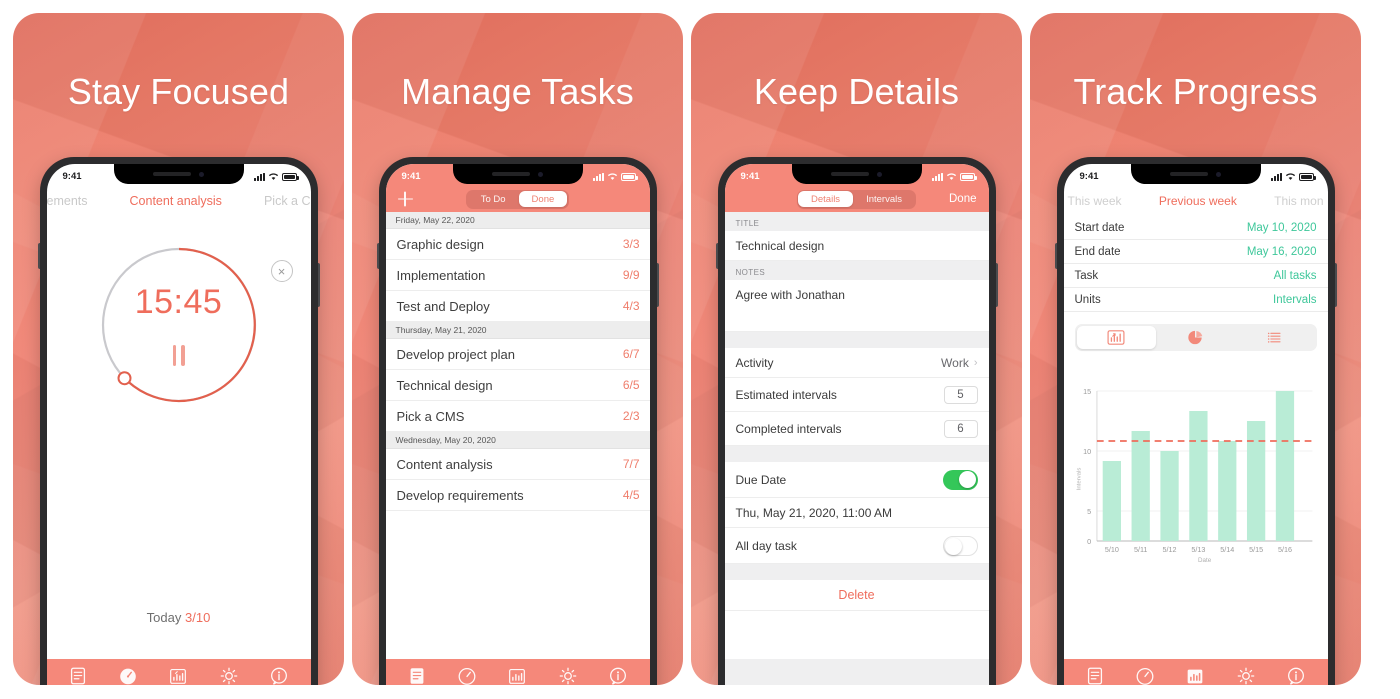 The height and width of the screenshot is (699, 1400). Describe the element at coordinates (441, 275) in the screenshot. I see `task-title: Implementation` at that location.